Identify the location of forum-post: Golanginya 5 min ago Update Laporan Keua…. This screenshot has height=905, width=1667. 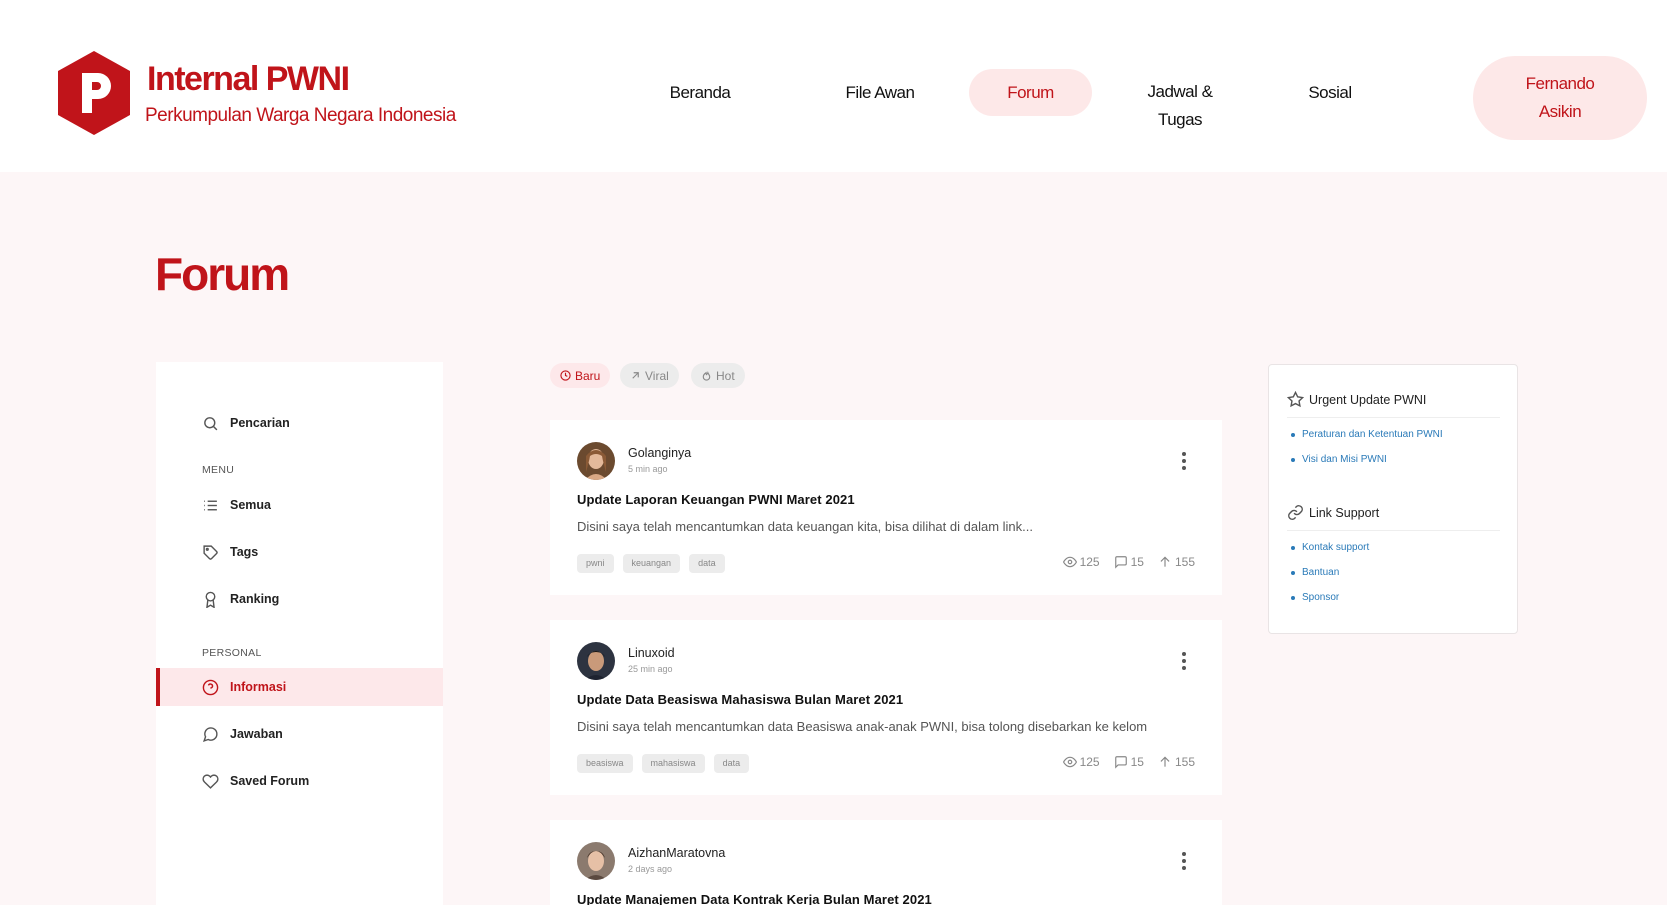
(886, 507).